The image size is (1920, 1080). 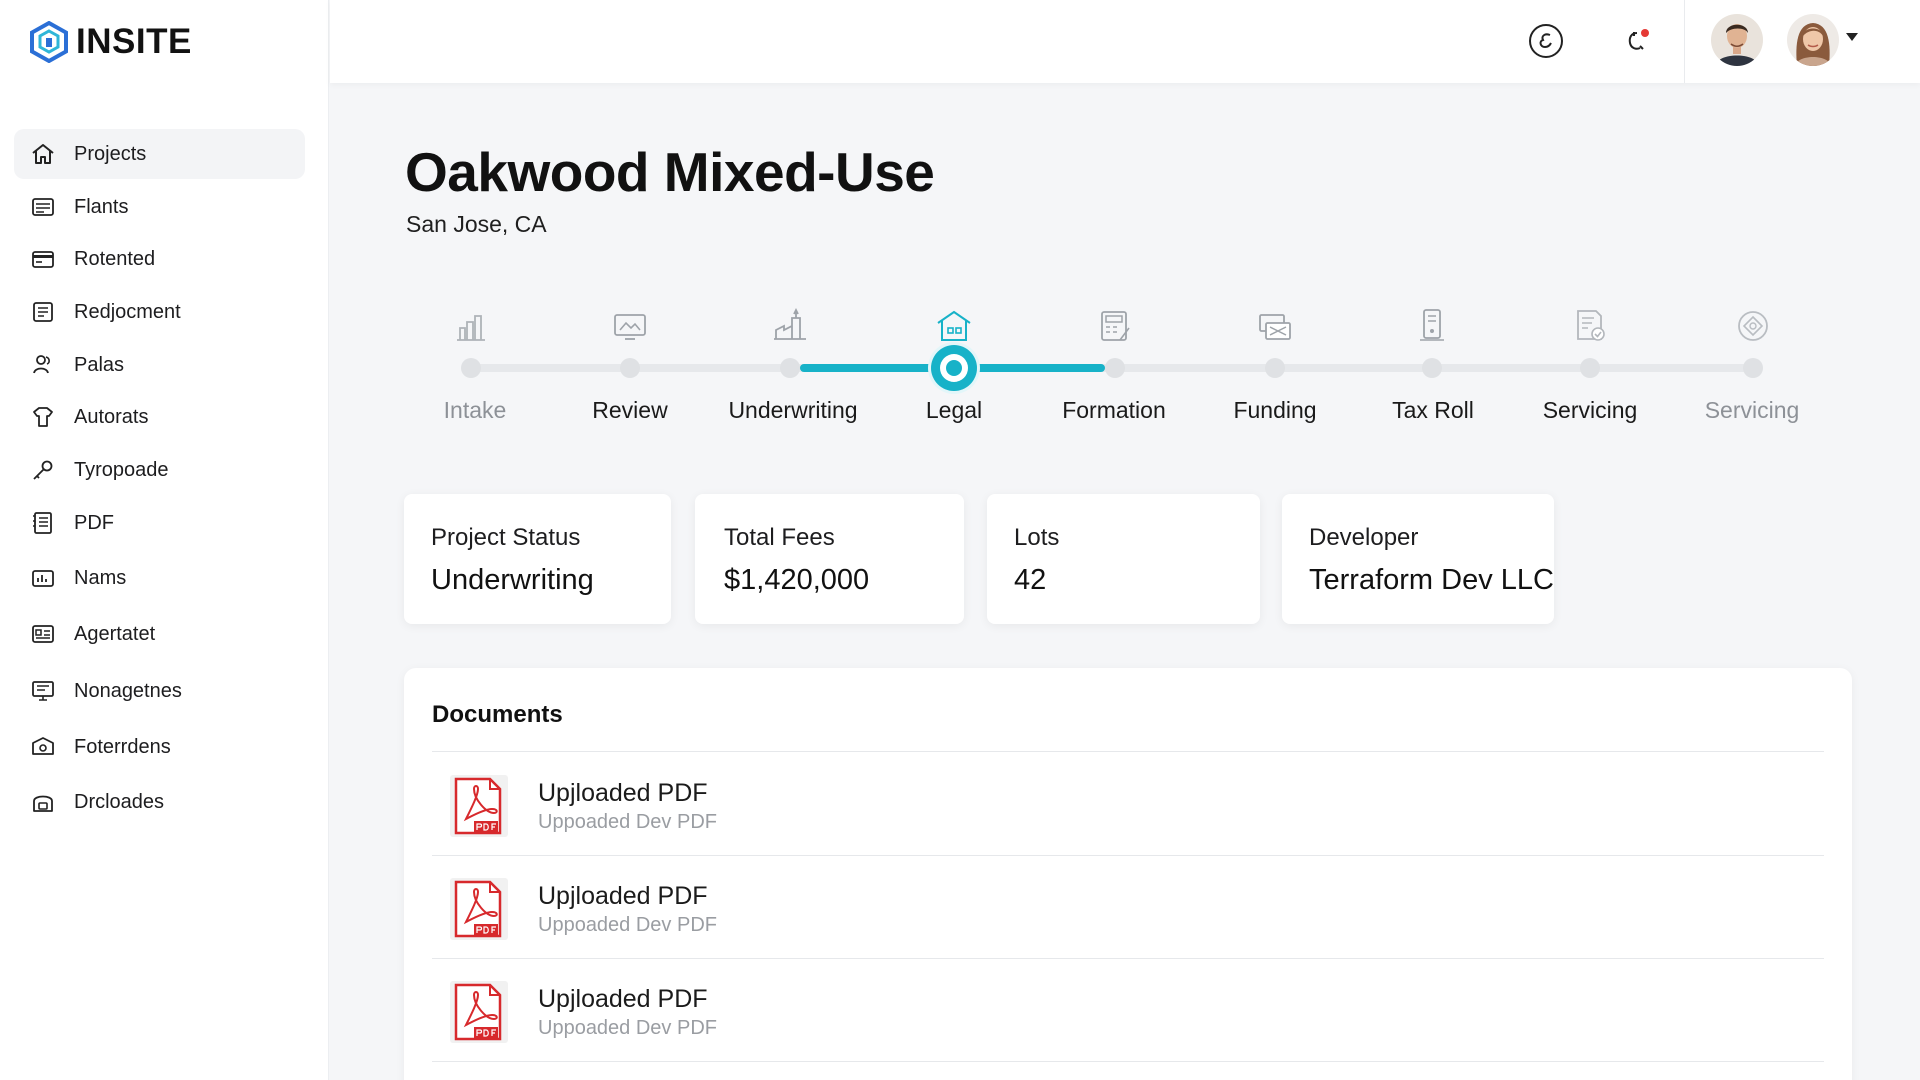 What do you see at coordinates (506, 537) in the screenshot?
I see `stat-label: Project Status` at bounding box center [506, 537].